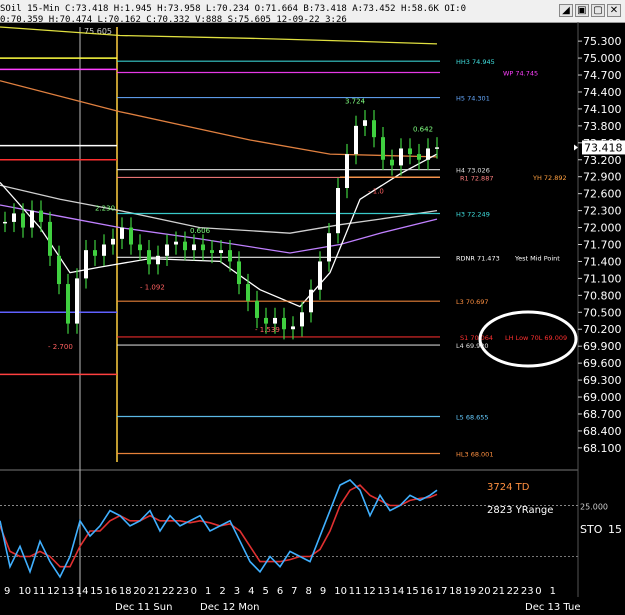 Image resolution: width=625 pixels, height=615 pixels. What do you see at coordinates (549, 178) in the screenshot?
I see `pivot-level-label: YH 72.892` at bounding box center [549, 178].